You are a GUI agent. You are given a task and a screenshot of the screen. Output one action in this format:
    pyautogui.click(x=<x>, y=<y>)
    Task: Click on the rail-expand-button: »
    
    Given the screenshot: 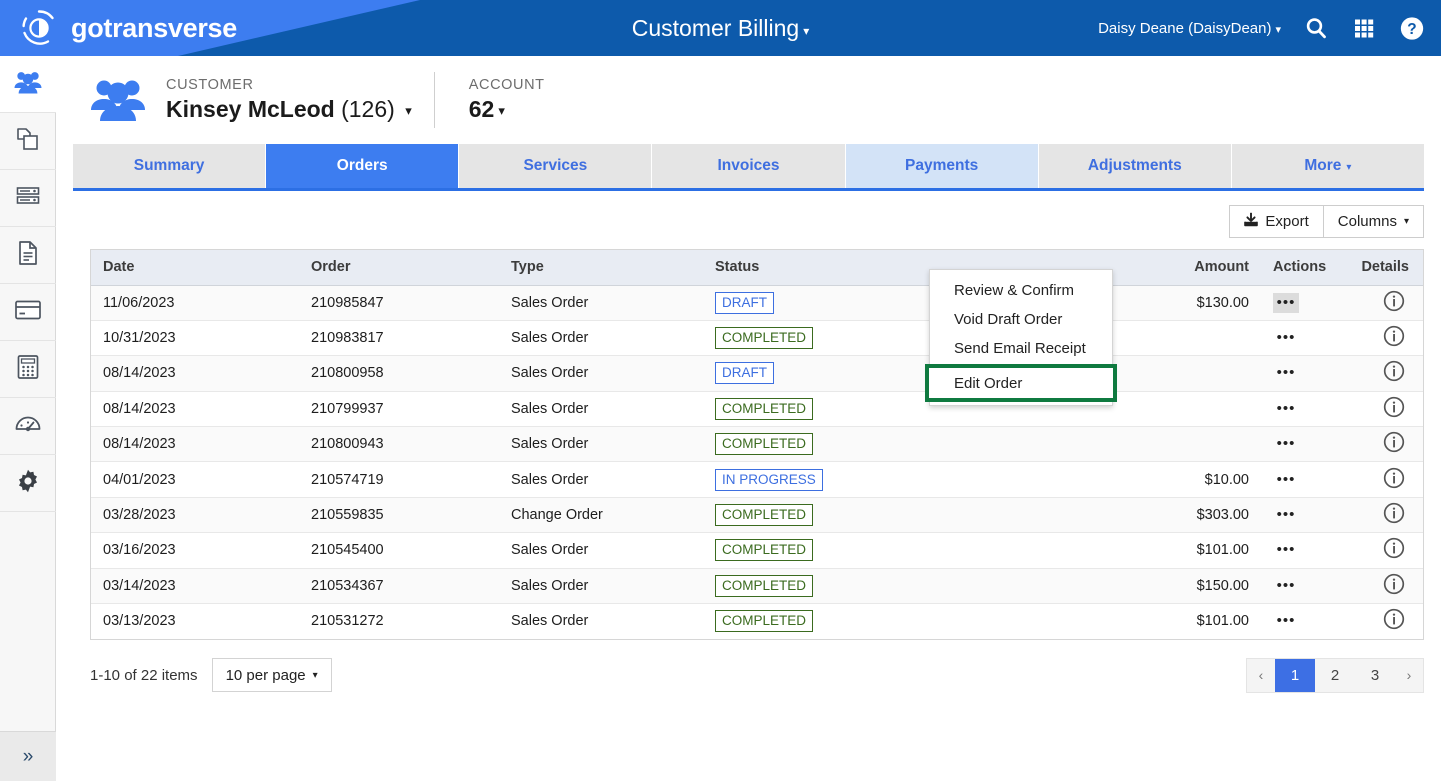 What is the action you would take?
    pyautogui.click(x=28, y=756)
    